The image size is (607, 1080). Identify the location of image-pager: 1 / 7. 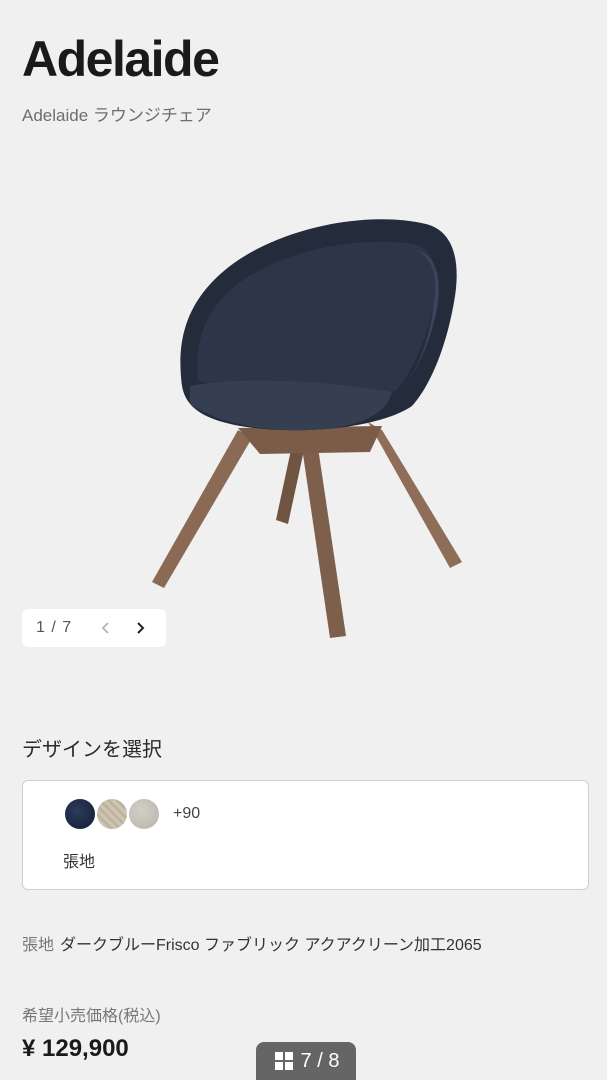
(94, 628).